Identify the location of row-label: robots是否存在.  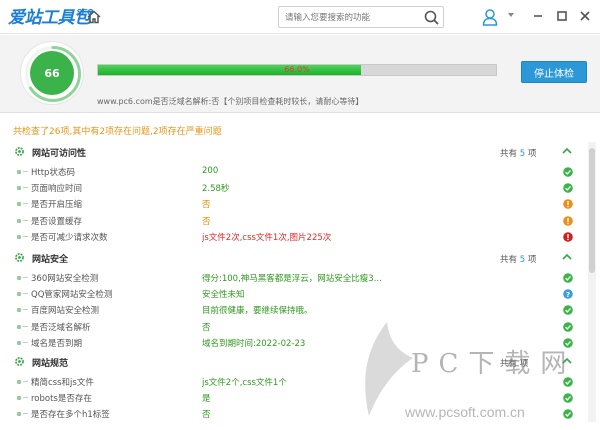
(61, 399).